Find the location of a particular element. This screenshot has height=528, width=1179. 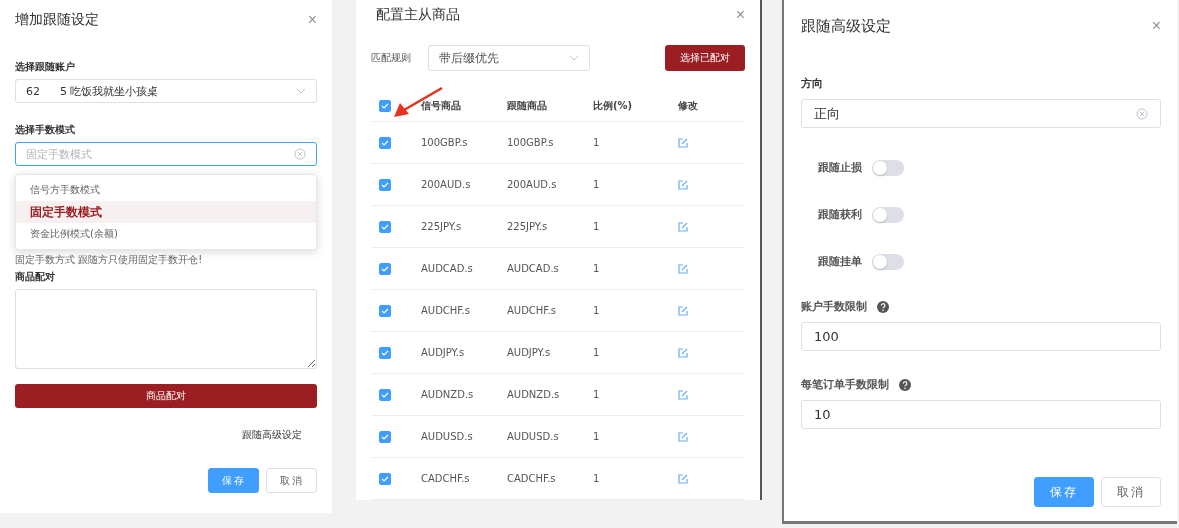

pairing-button: 商品配对 is located at coordinates (166, 396).